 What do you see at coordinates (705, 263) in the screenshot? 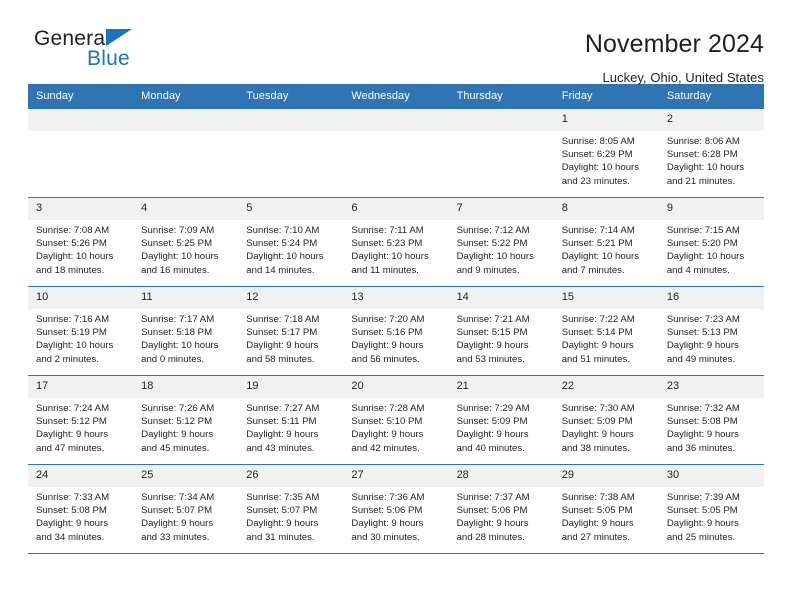
I see `daylight-text: Daylight: 10 hours and 4 minutes.` at bounding box center [705, 263].